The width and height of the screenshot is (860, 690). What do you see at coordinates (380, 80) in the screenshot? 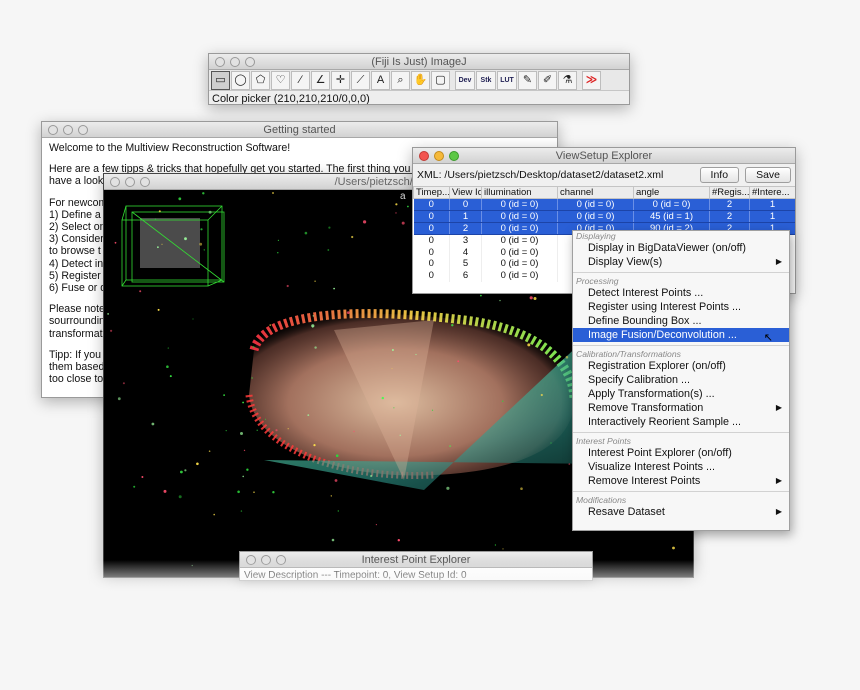
I see `text-tool-icon: A` at bounding box center [380, 80].